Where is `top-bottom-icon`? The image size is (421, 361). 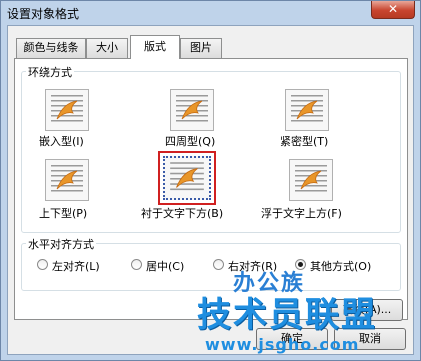
top-bottom-icon is located at coordinates (67, 180).